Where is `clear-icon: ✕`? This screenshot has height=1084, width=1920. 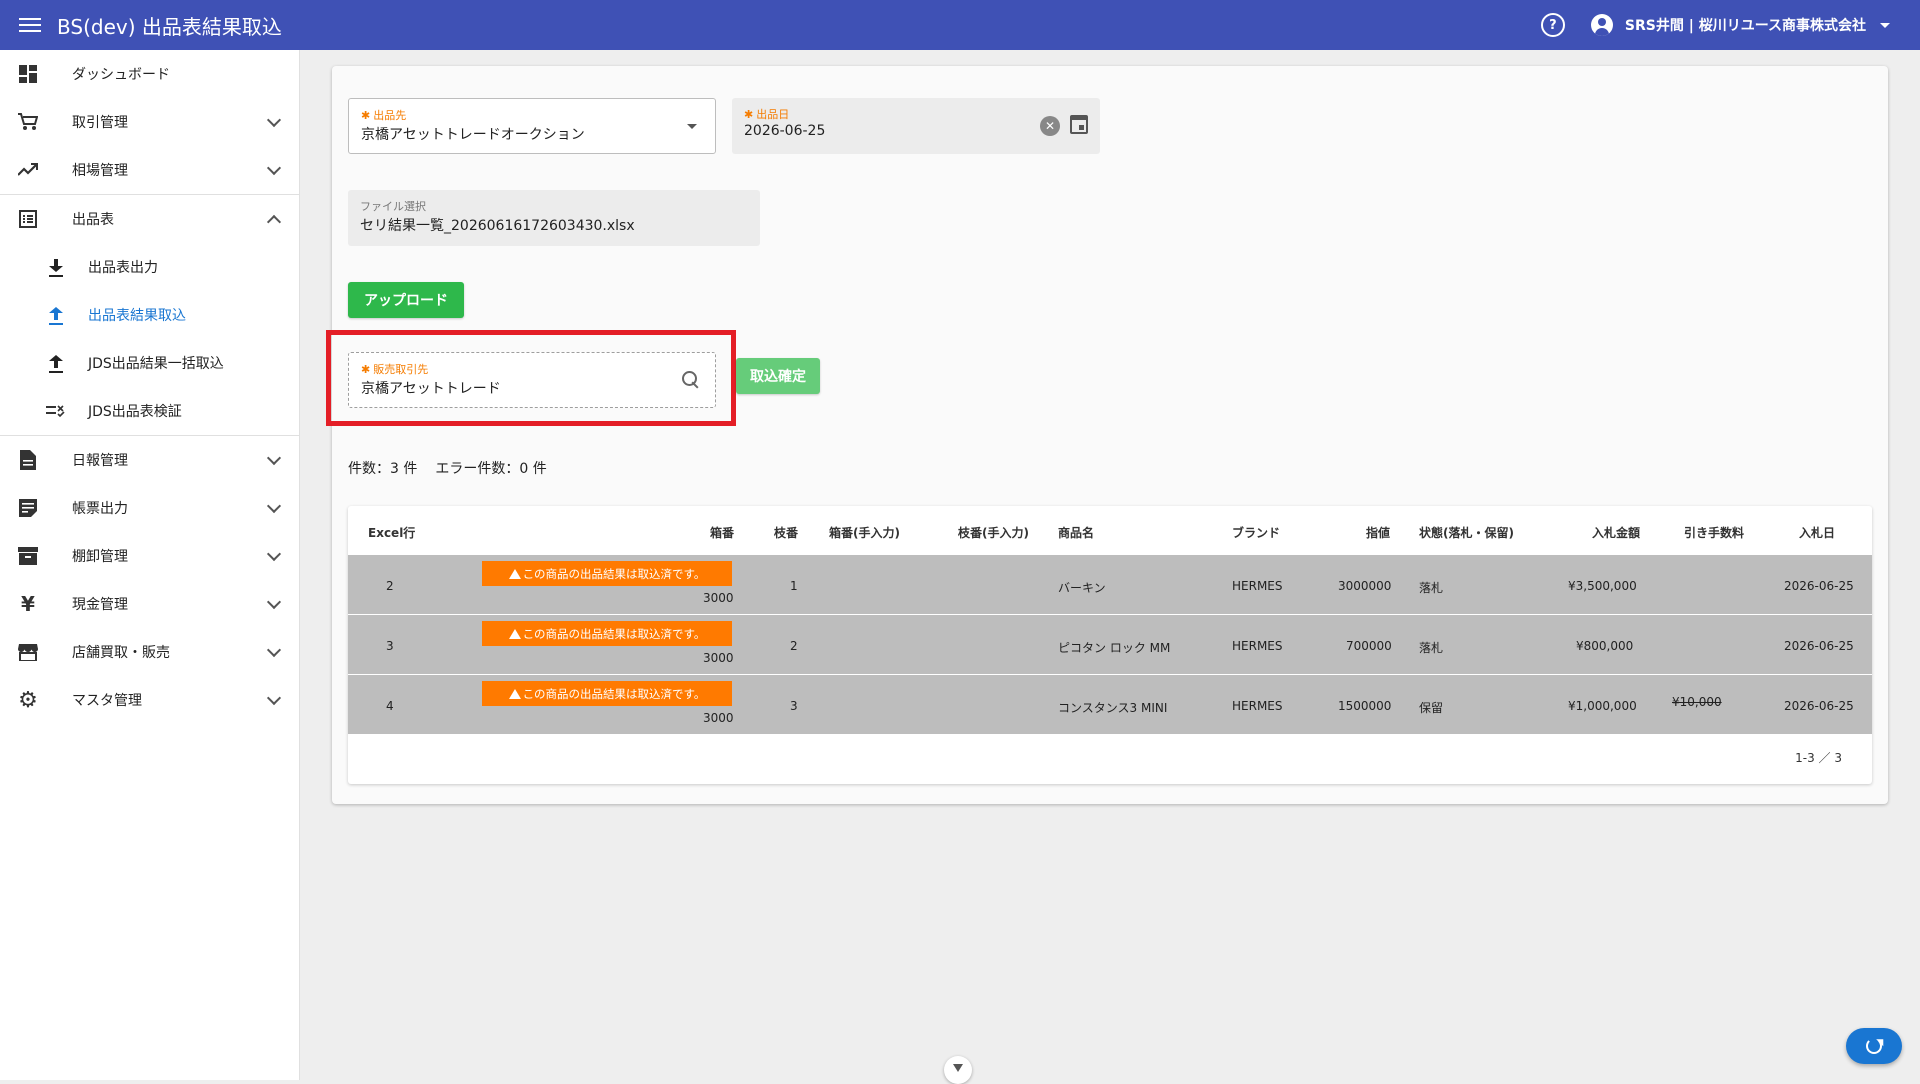 clear-icon: ✕ is located at coordinates (1050, 126).